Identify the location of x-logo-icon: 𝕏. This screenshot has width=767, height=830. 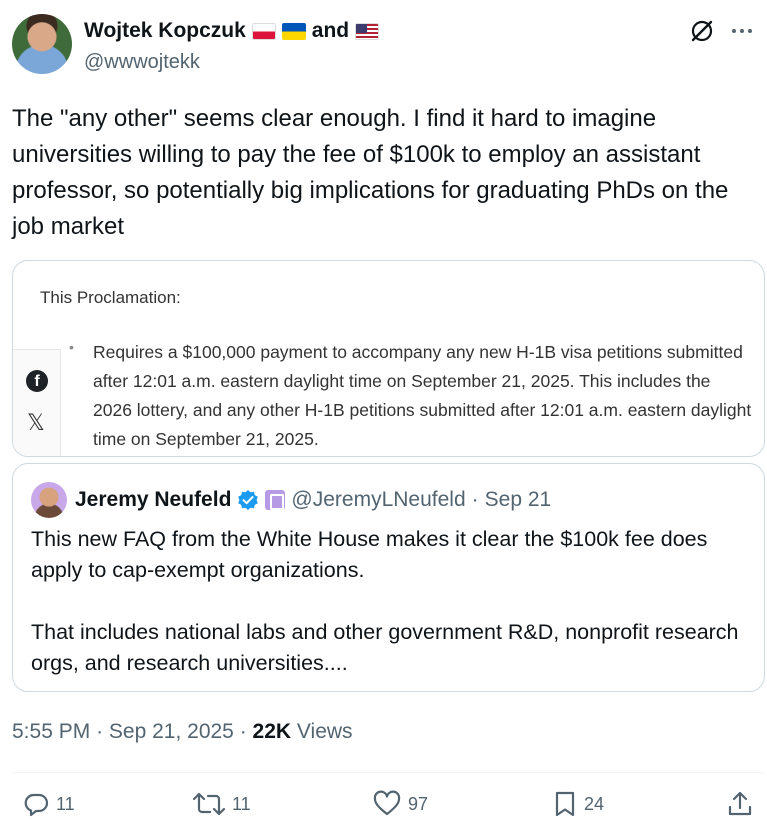
(36, 422).